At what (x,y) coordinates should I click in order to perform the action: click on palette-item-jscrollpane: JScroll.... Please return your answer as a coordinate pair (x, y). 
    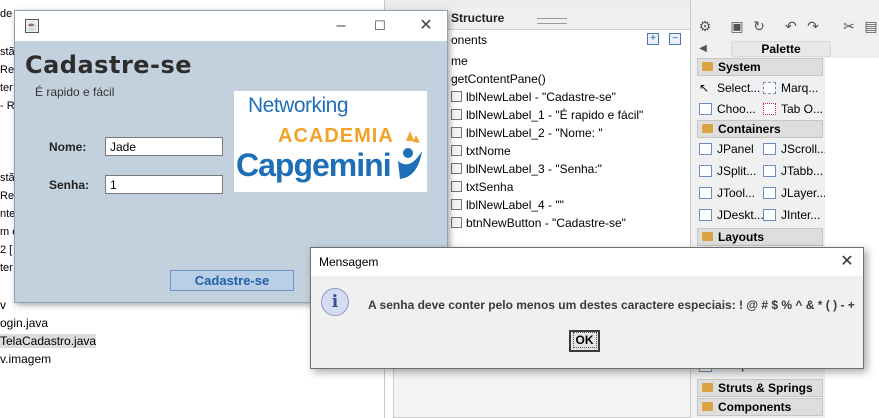
    Looking at the image, I should click on (795, 149).